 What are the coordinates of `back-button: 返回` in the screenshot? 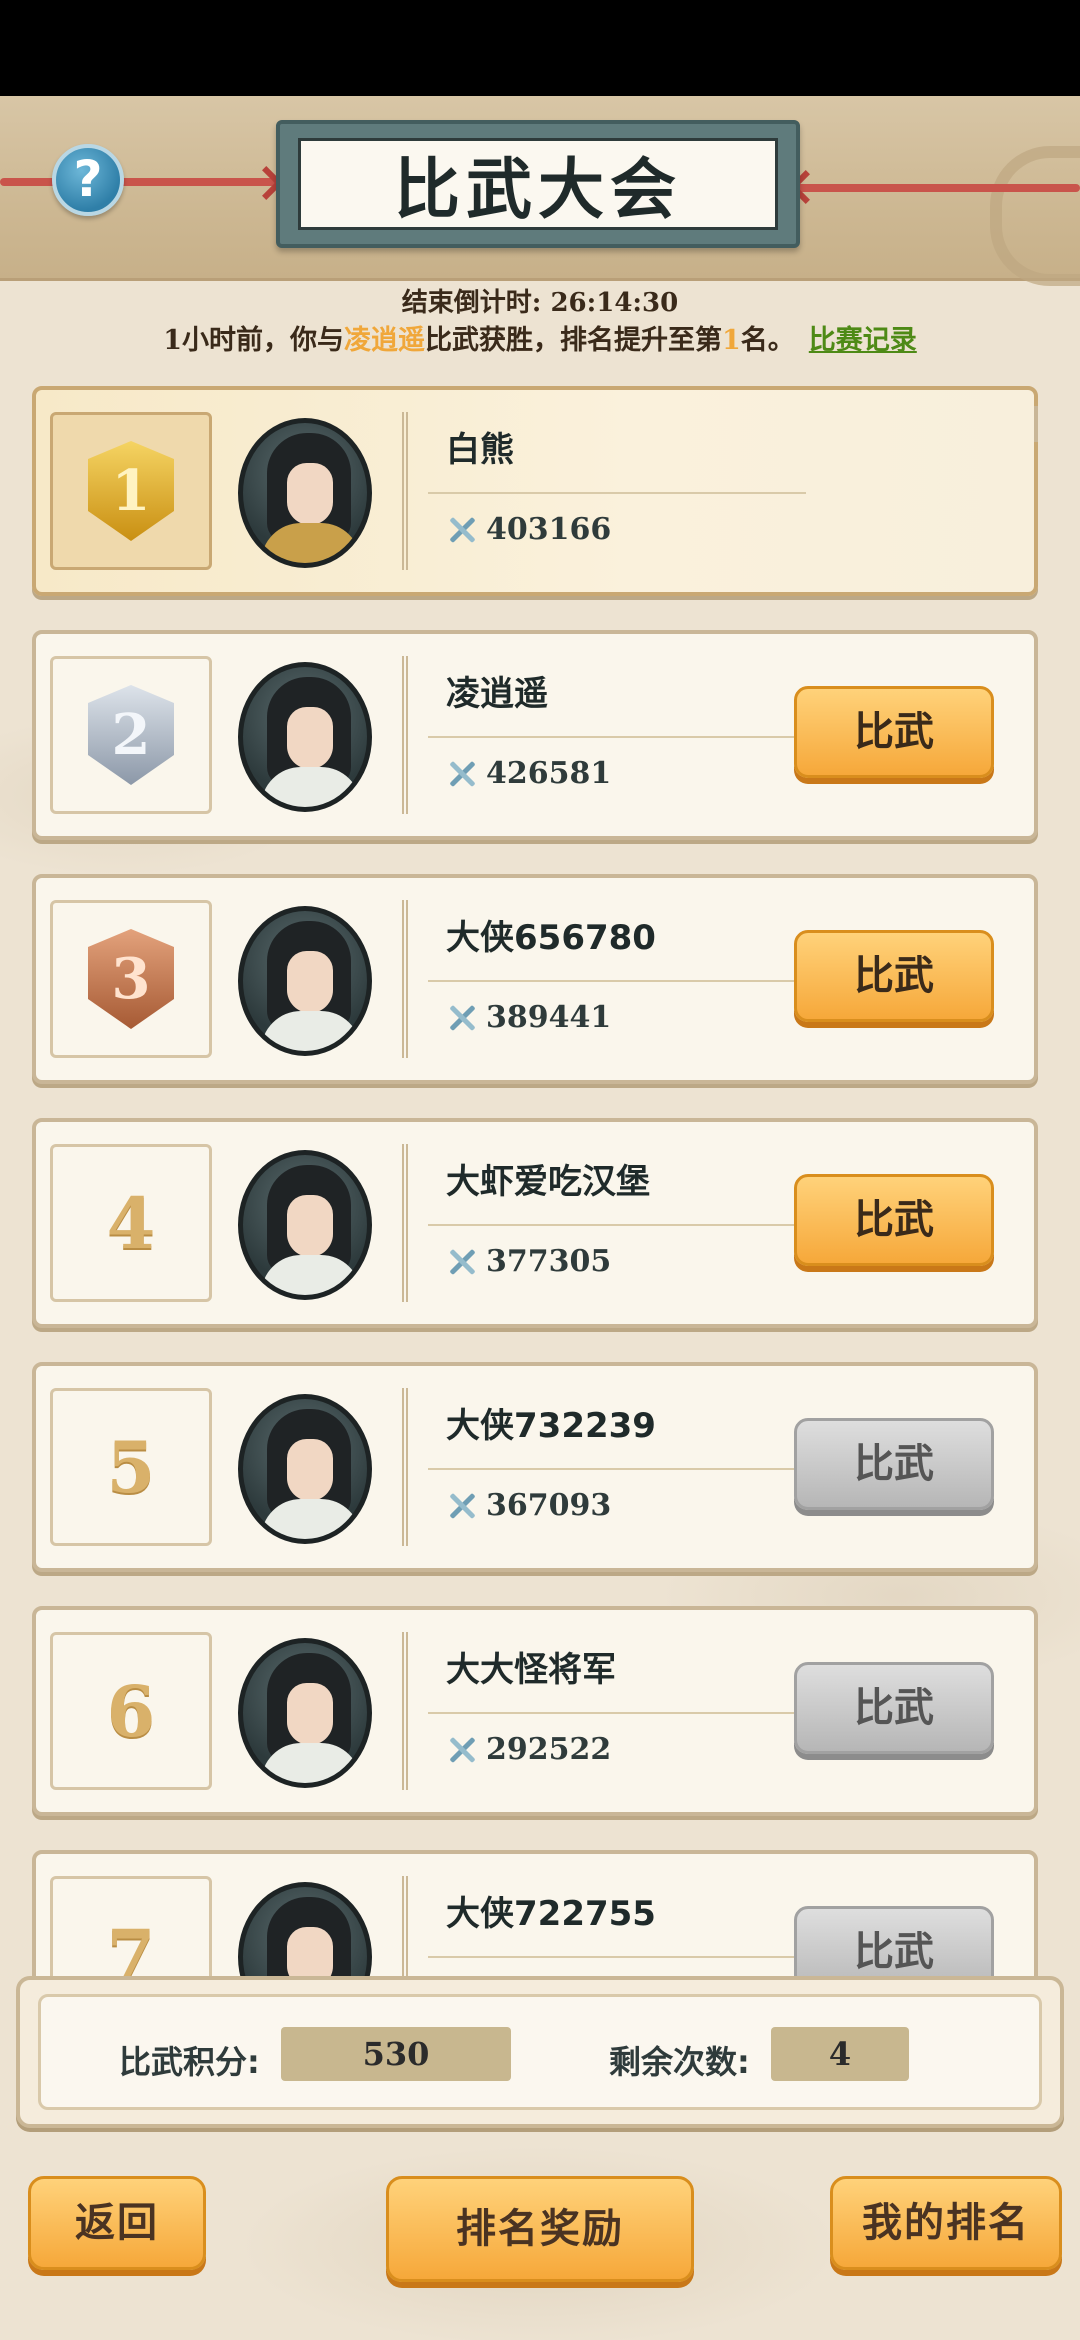 It's located at (117, 2223).